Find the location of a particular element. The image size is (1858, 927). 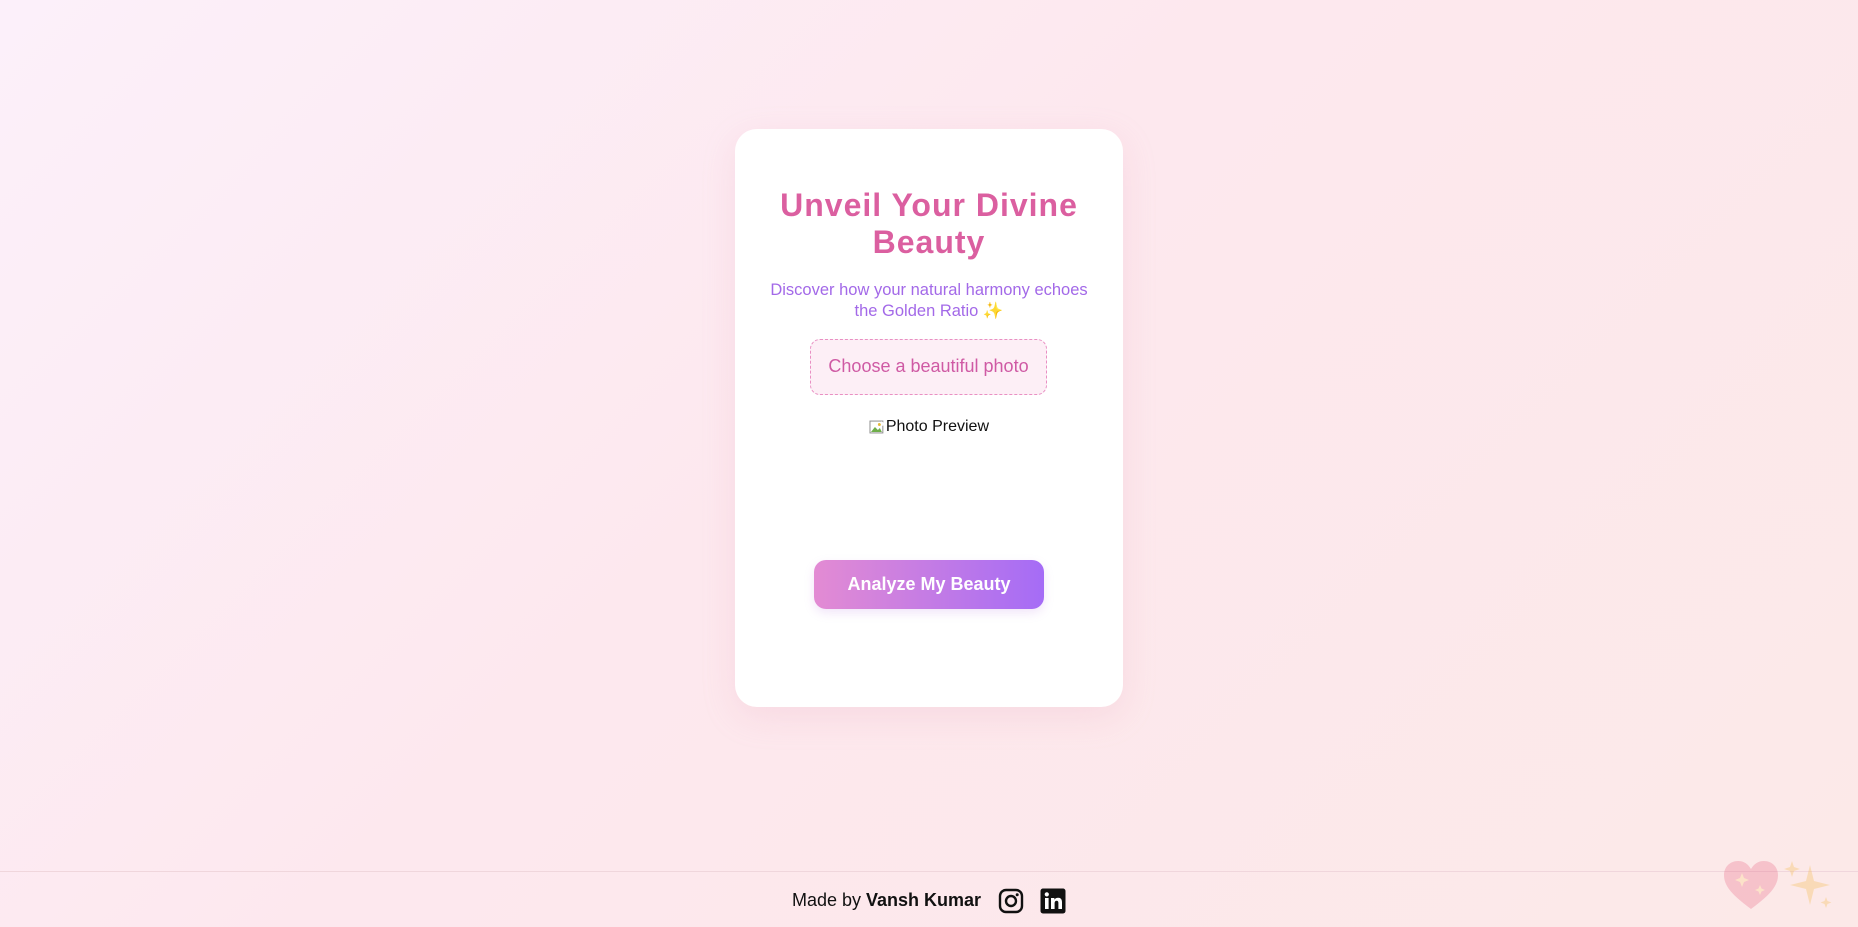

heart-icon is located at coordinates (1751, 885).